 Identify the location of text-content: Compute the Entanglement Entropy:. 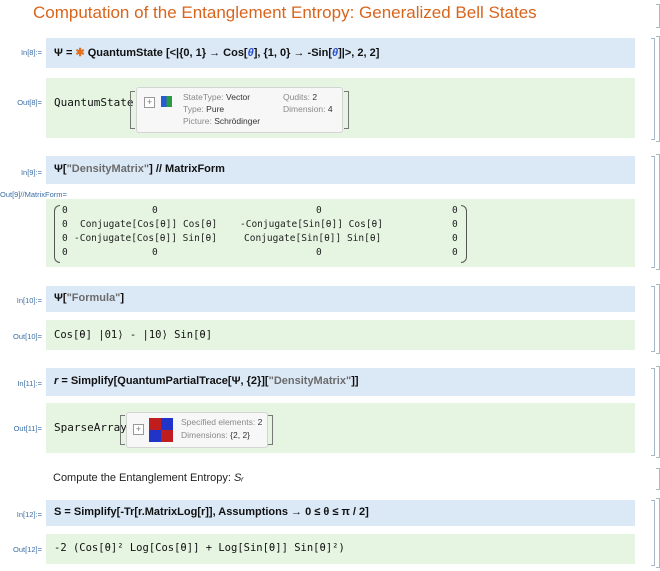
(143, 478).